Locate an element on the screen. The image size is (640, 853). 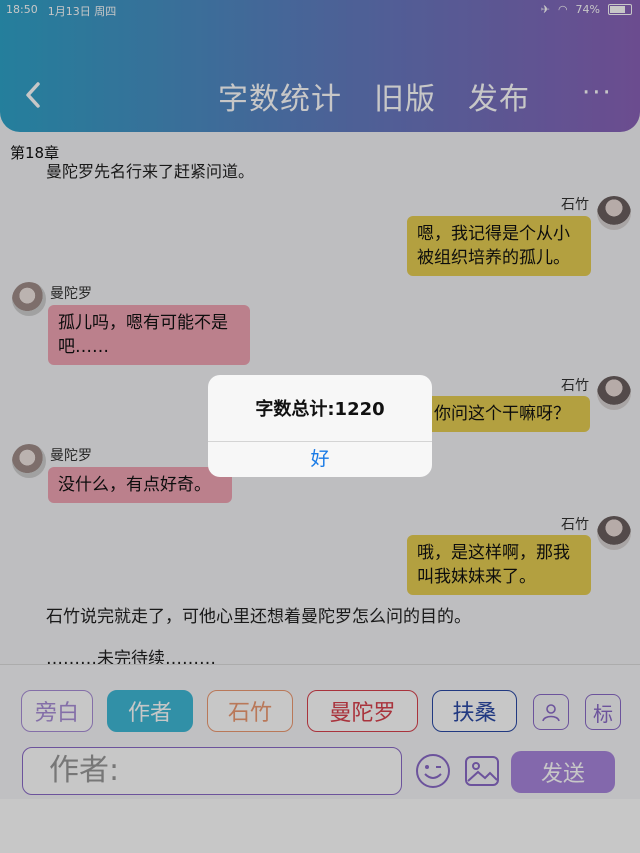
word-count-dialog: 字数总计:1220 好 is located at coordinates (320, 426).